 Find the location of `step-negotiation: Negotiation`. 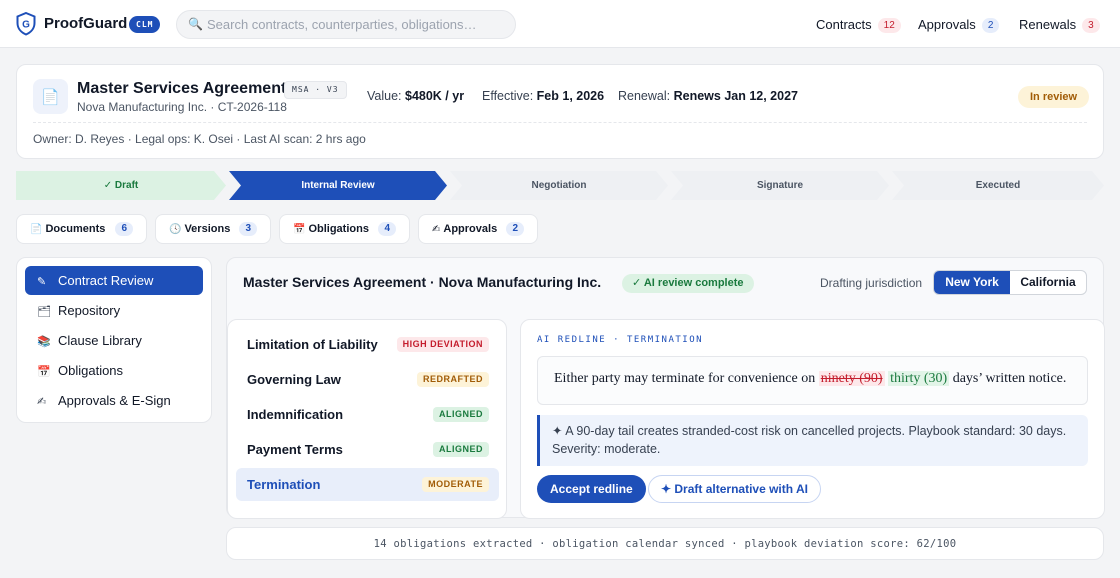

step-negotiation: Negotiation is located at coordinates (559, 185).